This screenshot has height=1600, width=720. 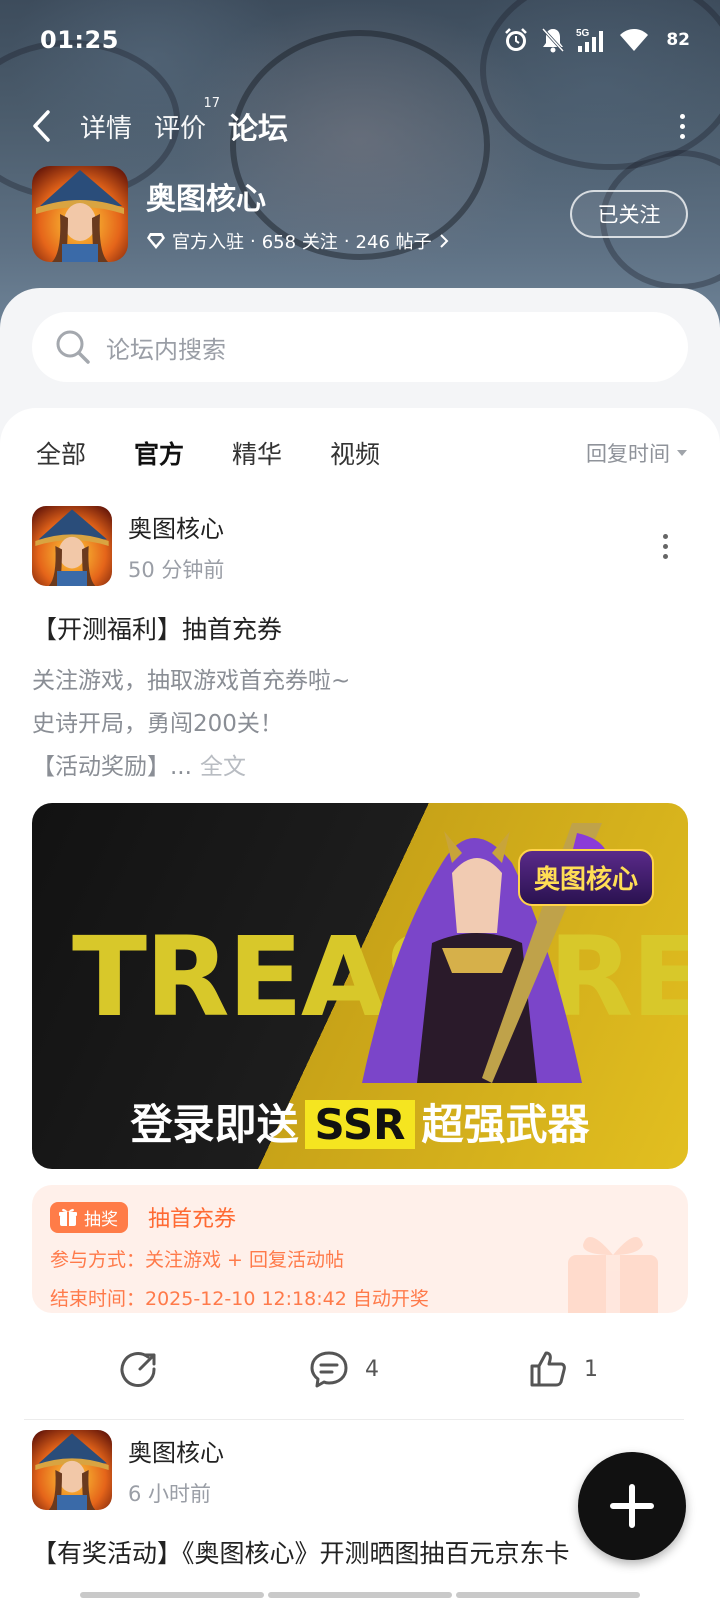 I want to click on lottery-tag-label: 抽奖, so click(x=101, y=1219).